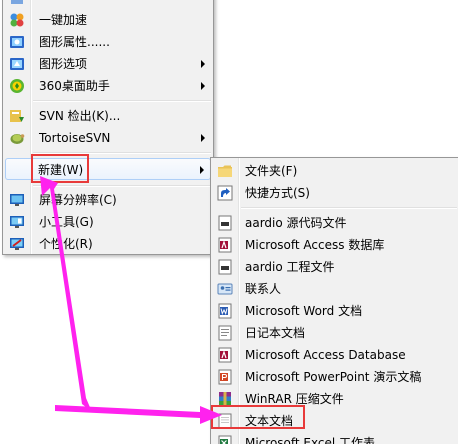 Image resolution: width=458 pixels, height=444 pixels. I want to click on excel-worksheet-icon, so click(225, 439).